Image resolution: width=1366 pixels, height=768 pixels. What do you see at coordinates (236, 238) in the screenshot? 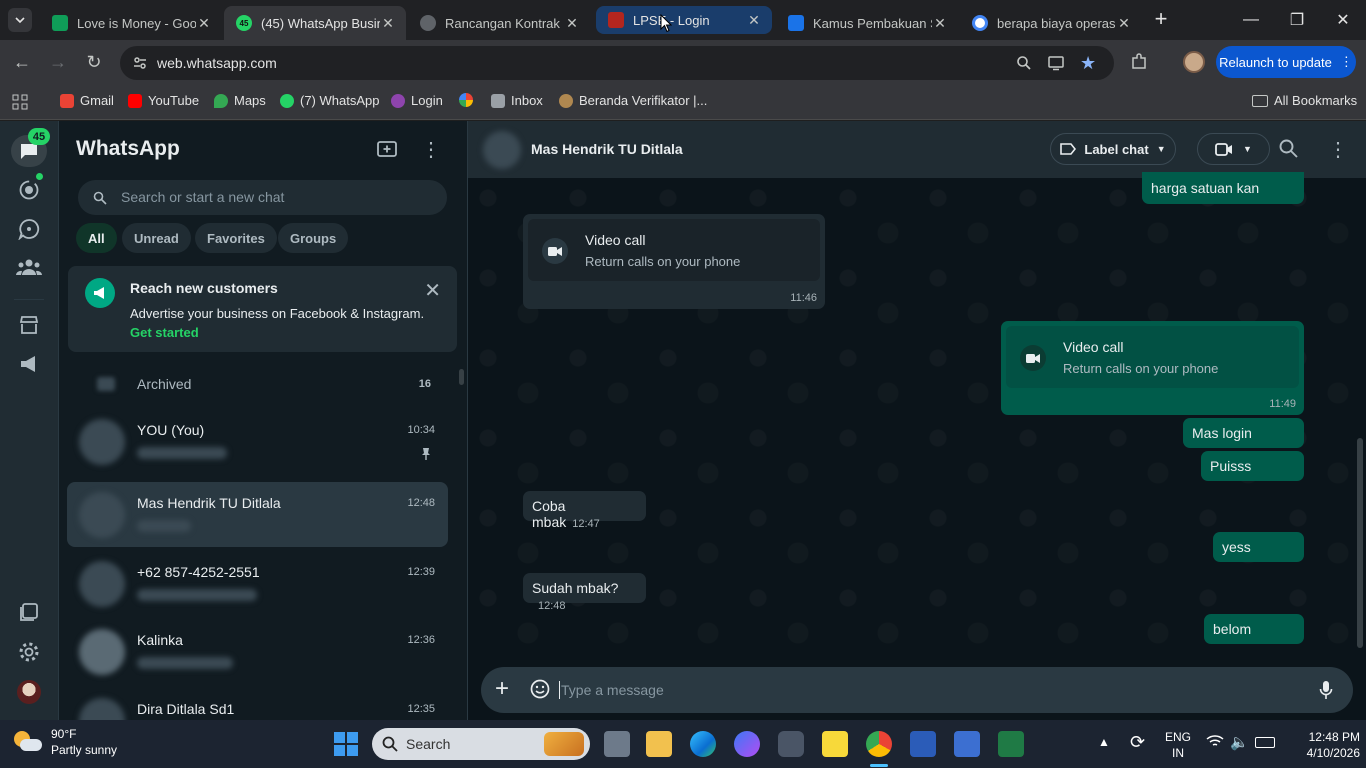
I see `filter-favorites: Favorites` at bounding box center [236, 238].